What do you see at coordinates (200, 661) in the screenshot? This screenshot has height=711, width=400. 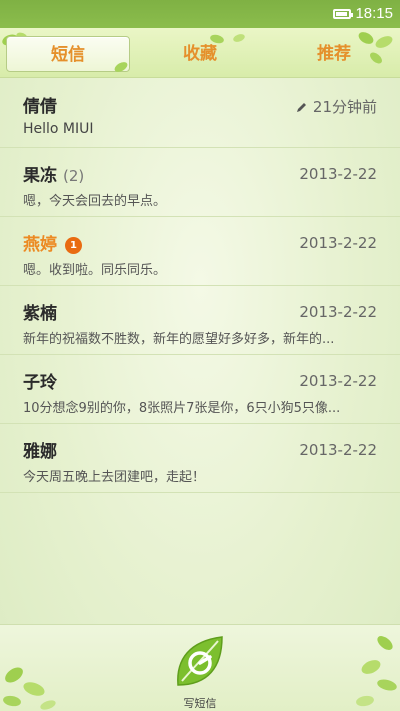 I see `compose-leaf-icon` at bounding box center [200, 661].